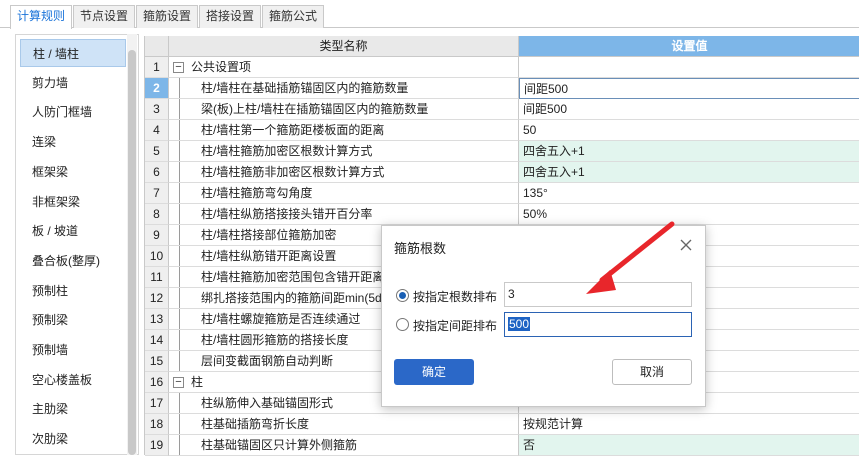 The width and height of the screenshot is (859, 456). Describe the element at coordinates (267, 403) in the screenshot. I see `item-label: 柱纵筋伸入基础锚固形式` at that location.